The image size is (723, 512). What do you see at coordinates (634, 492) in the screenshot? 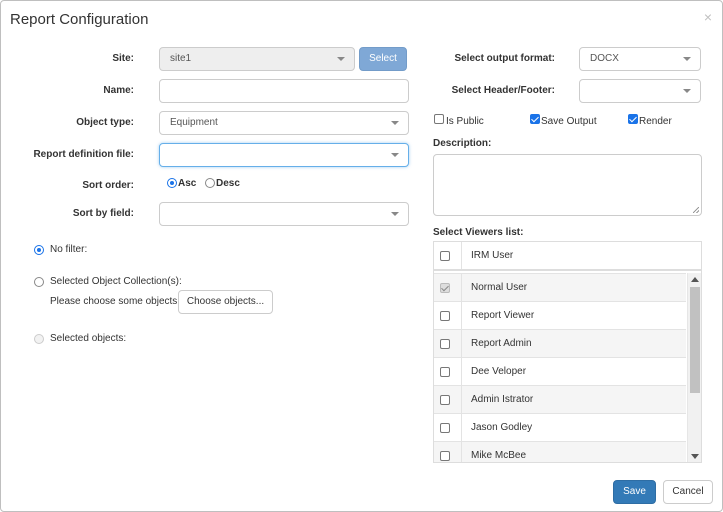
I see `save-button: Save` at bounding box center [634, 492].